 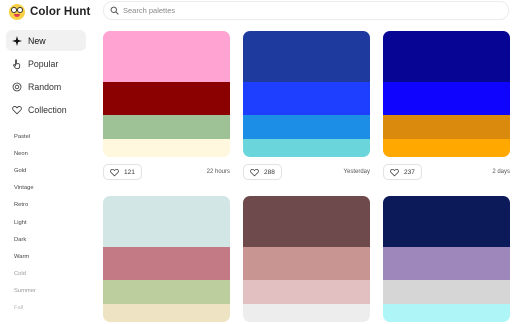 I want to click on tag-light: Light, so click(x=50, y=222).